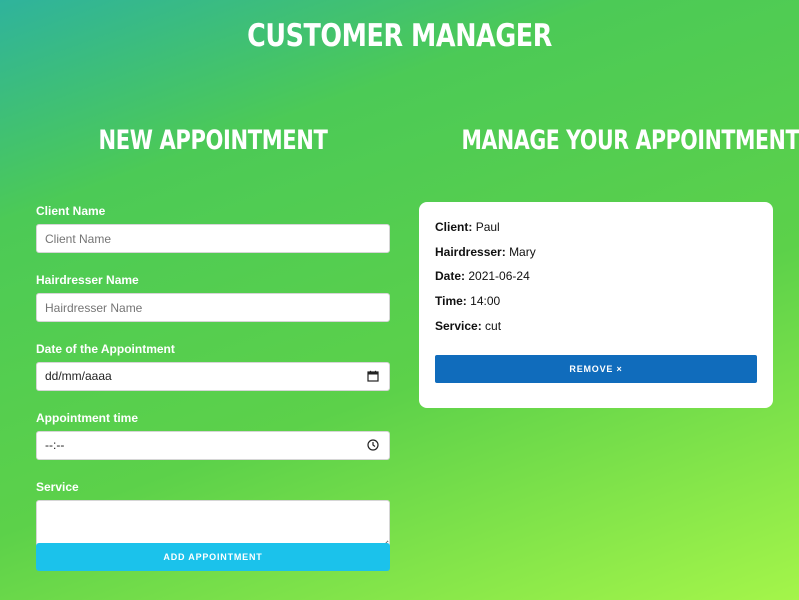 Image resolution: width=799 pixels, height=600 pixels. I want to click on appointment-date-label: Date:, so click(450, 276).